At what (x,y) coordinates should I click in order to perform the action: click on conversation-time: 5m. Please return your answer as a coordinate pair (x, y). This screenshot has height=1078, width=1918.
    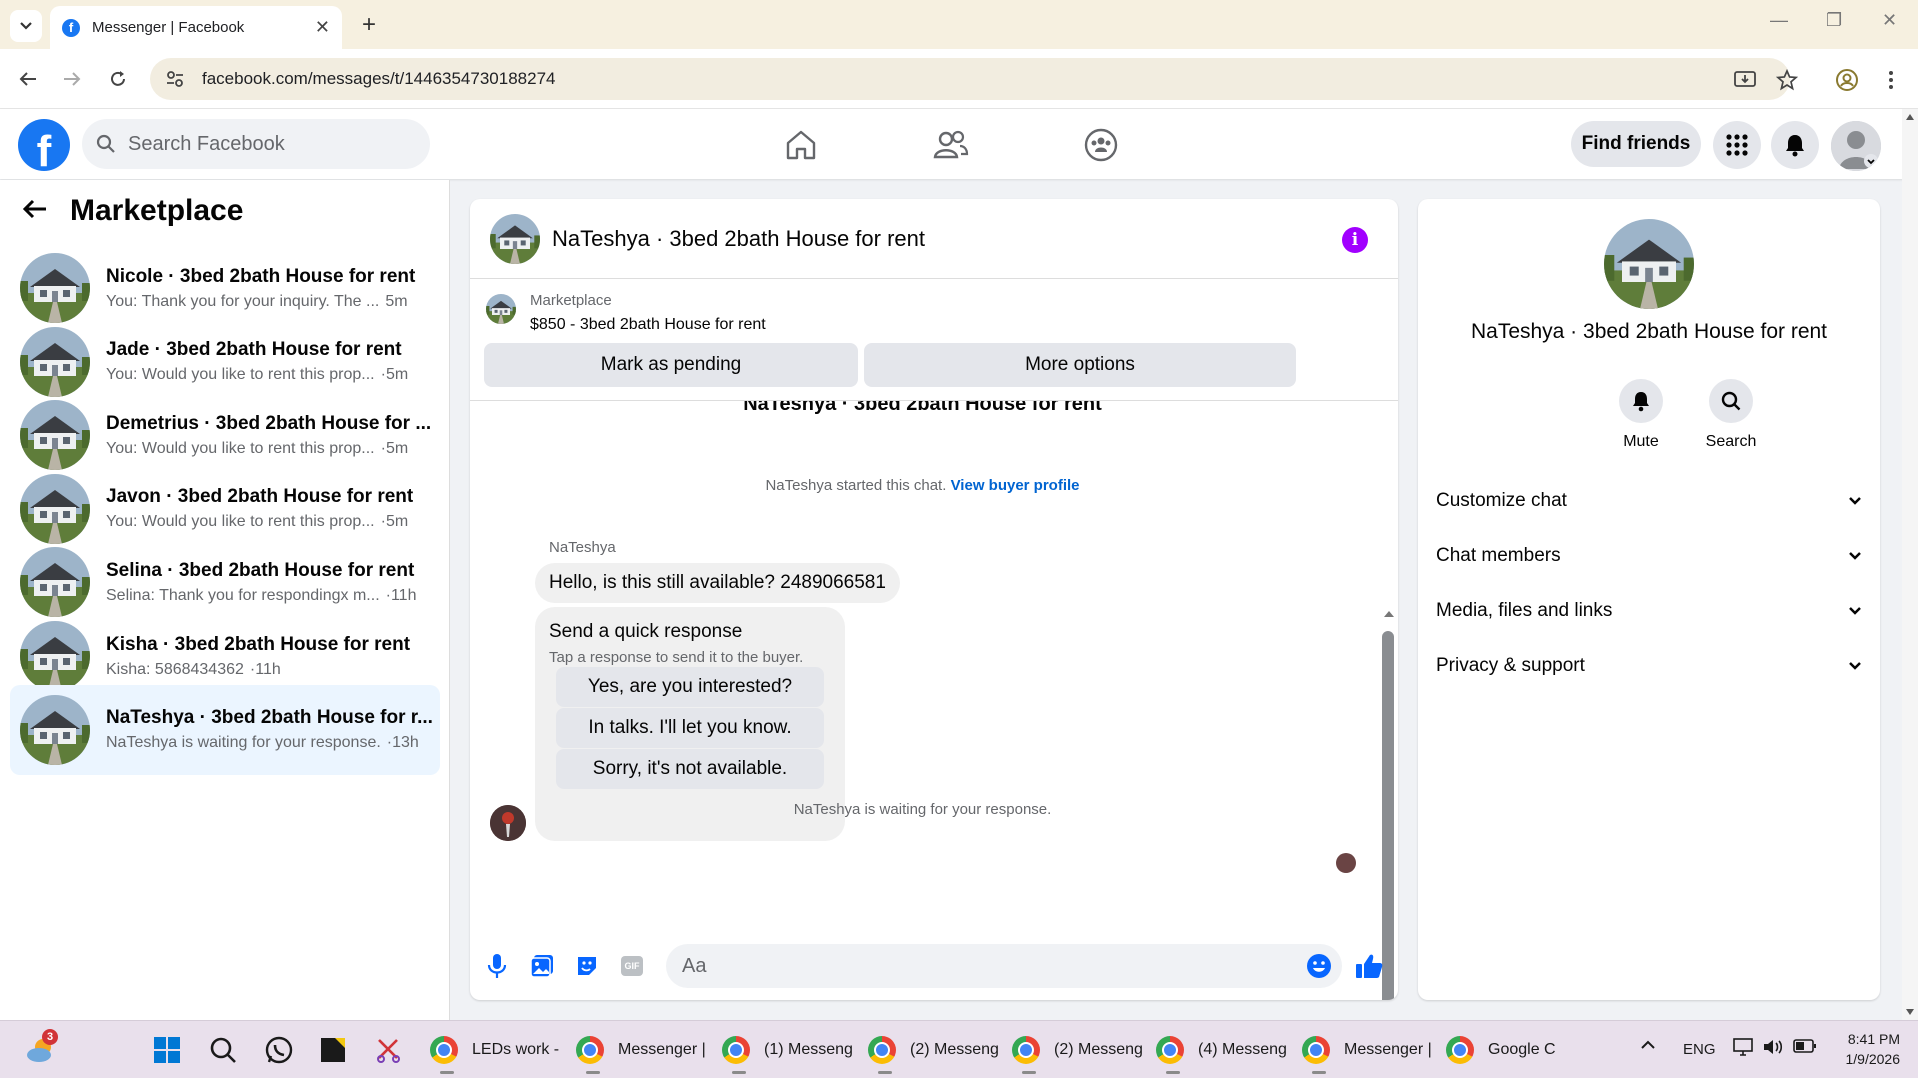
    Looking at the image, I should click on (396, 301).